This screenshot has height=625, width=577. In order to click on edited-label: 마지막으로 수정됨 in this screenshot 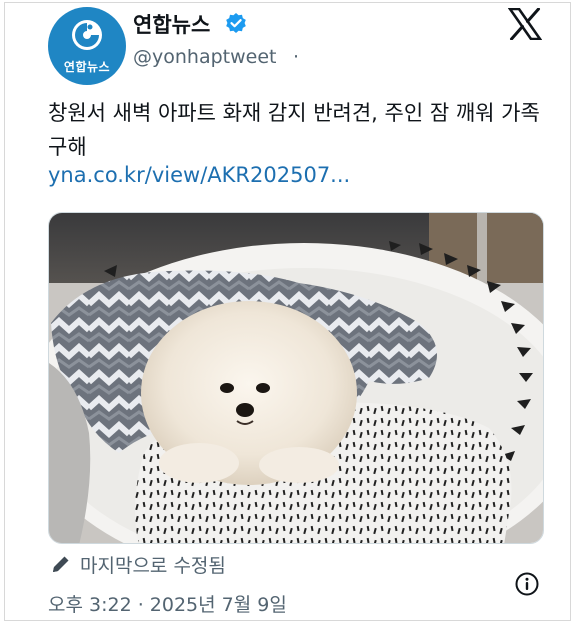, I will do `click(153, 564)`.